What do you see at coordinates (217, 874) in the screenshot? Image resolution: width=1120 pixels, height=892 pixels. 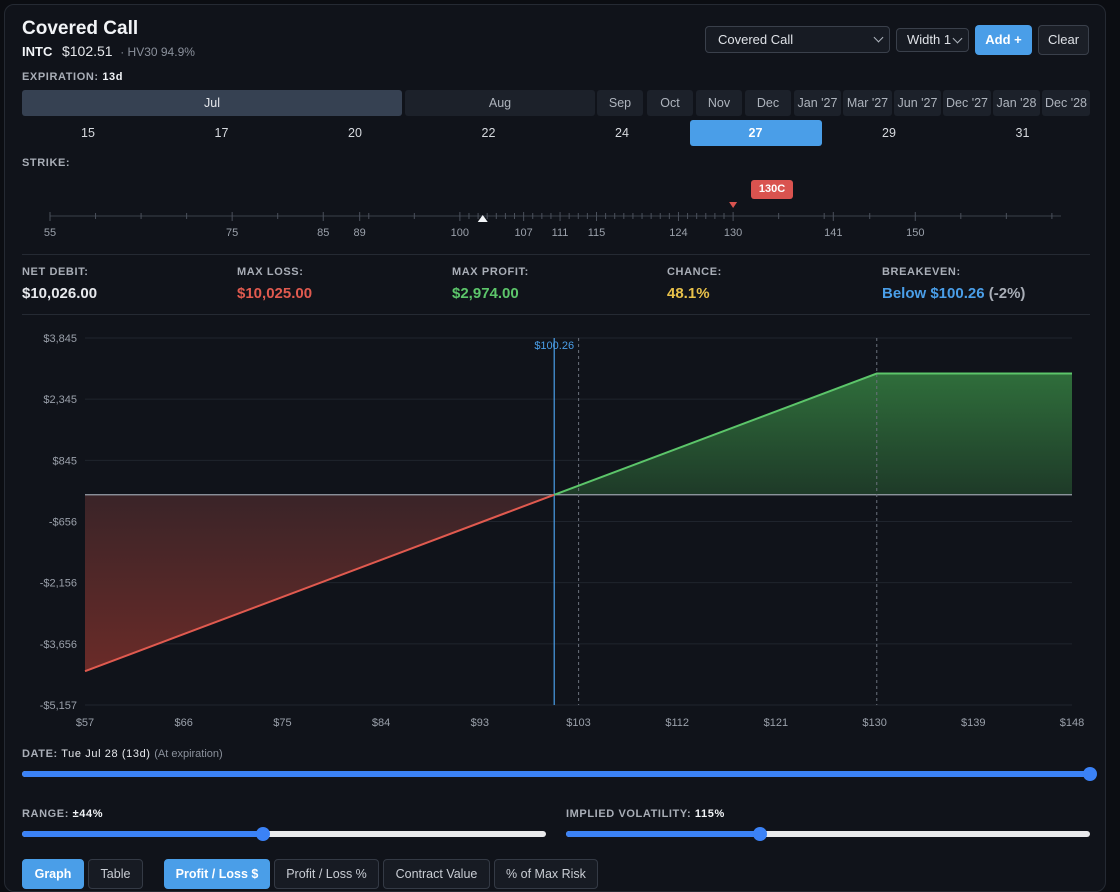 I see `tab-profit-loss-dollar: Profit / Loss $` at bounding box center [217, 874].